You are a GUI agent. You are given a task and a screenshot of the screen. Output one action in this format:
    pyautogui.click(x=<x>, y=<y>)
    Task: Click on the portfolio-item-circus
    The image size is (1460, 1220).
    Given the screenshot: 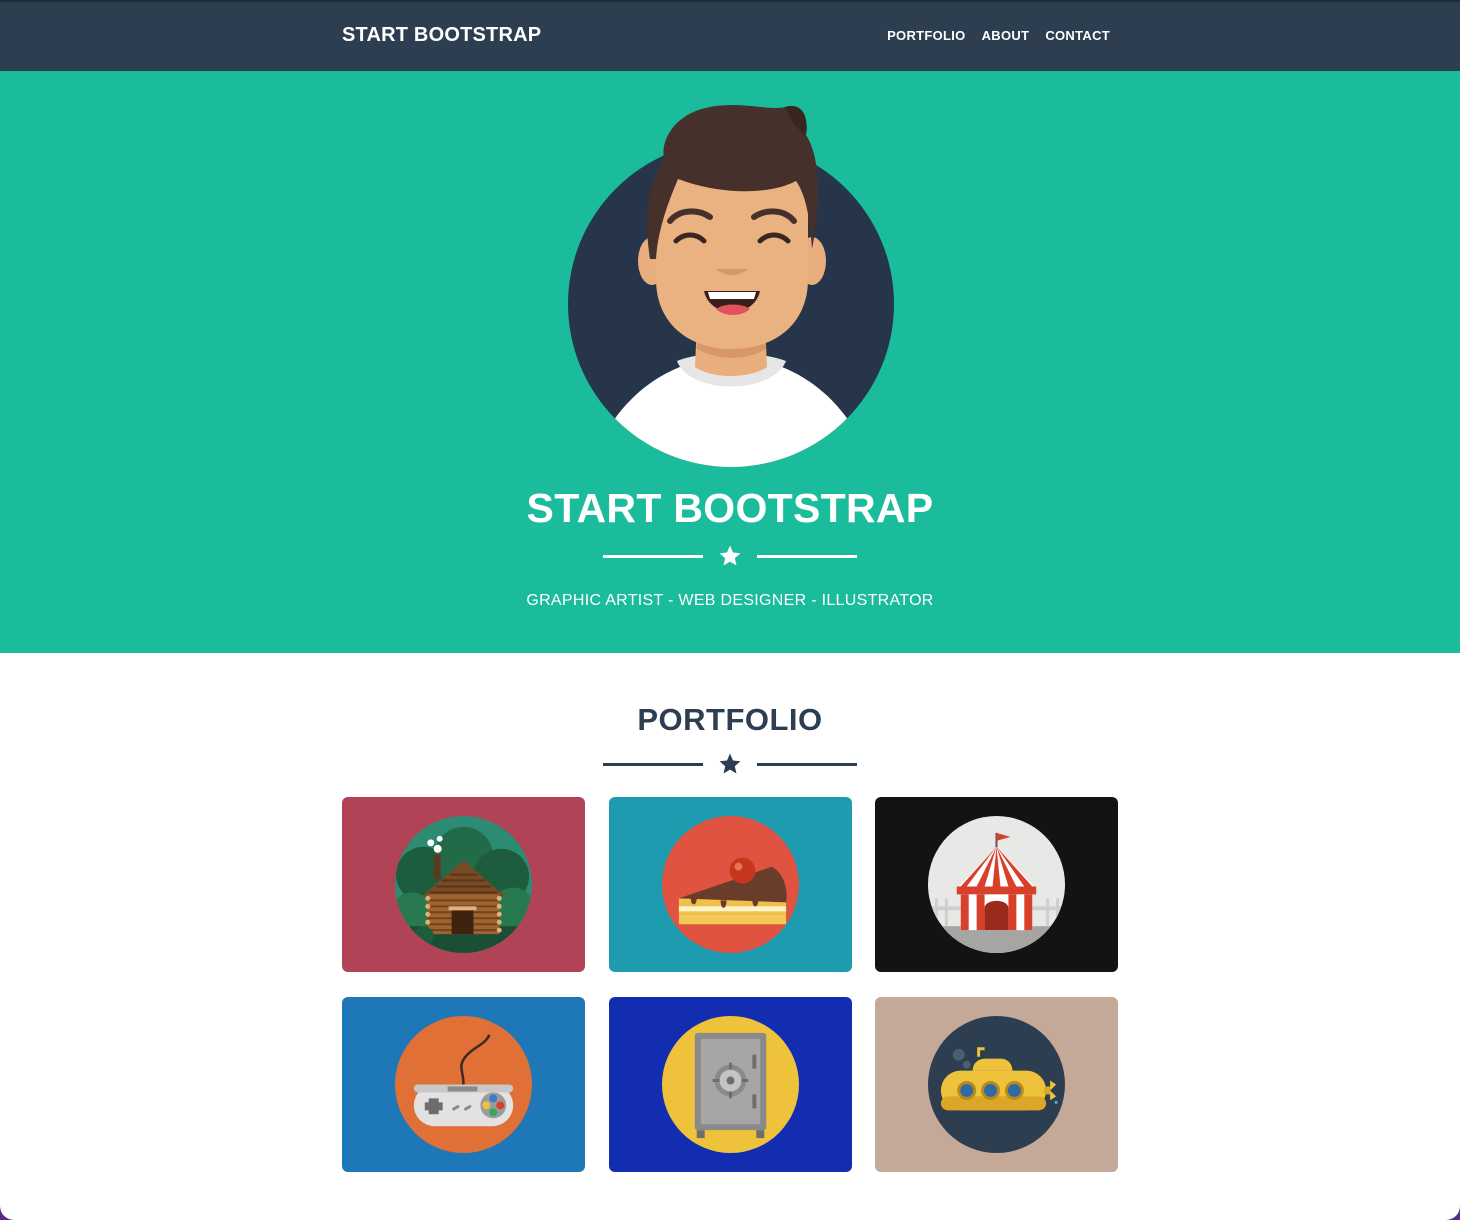 What is the action you would take?
    pyautogui.click(x=996, y=884)
    